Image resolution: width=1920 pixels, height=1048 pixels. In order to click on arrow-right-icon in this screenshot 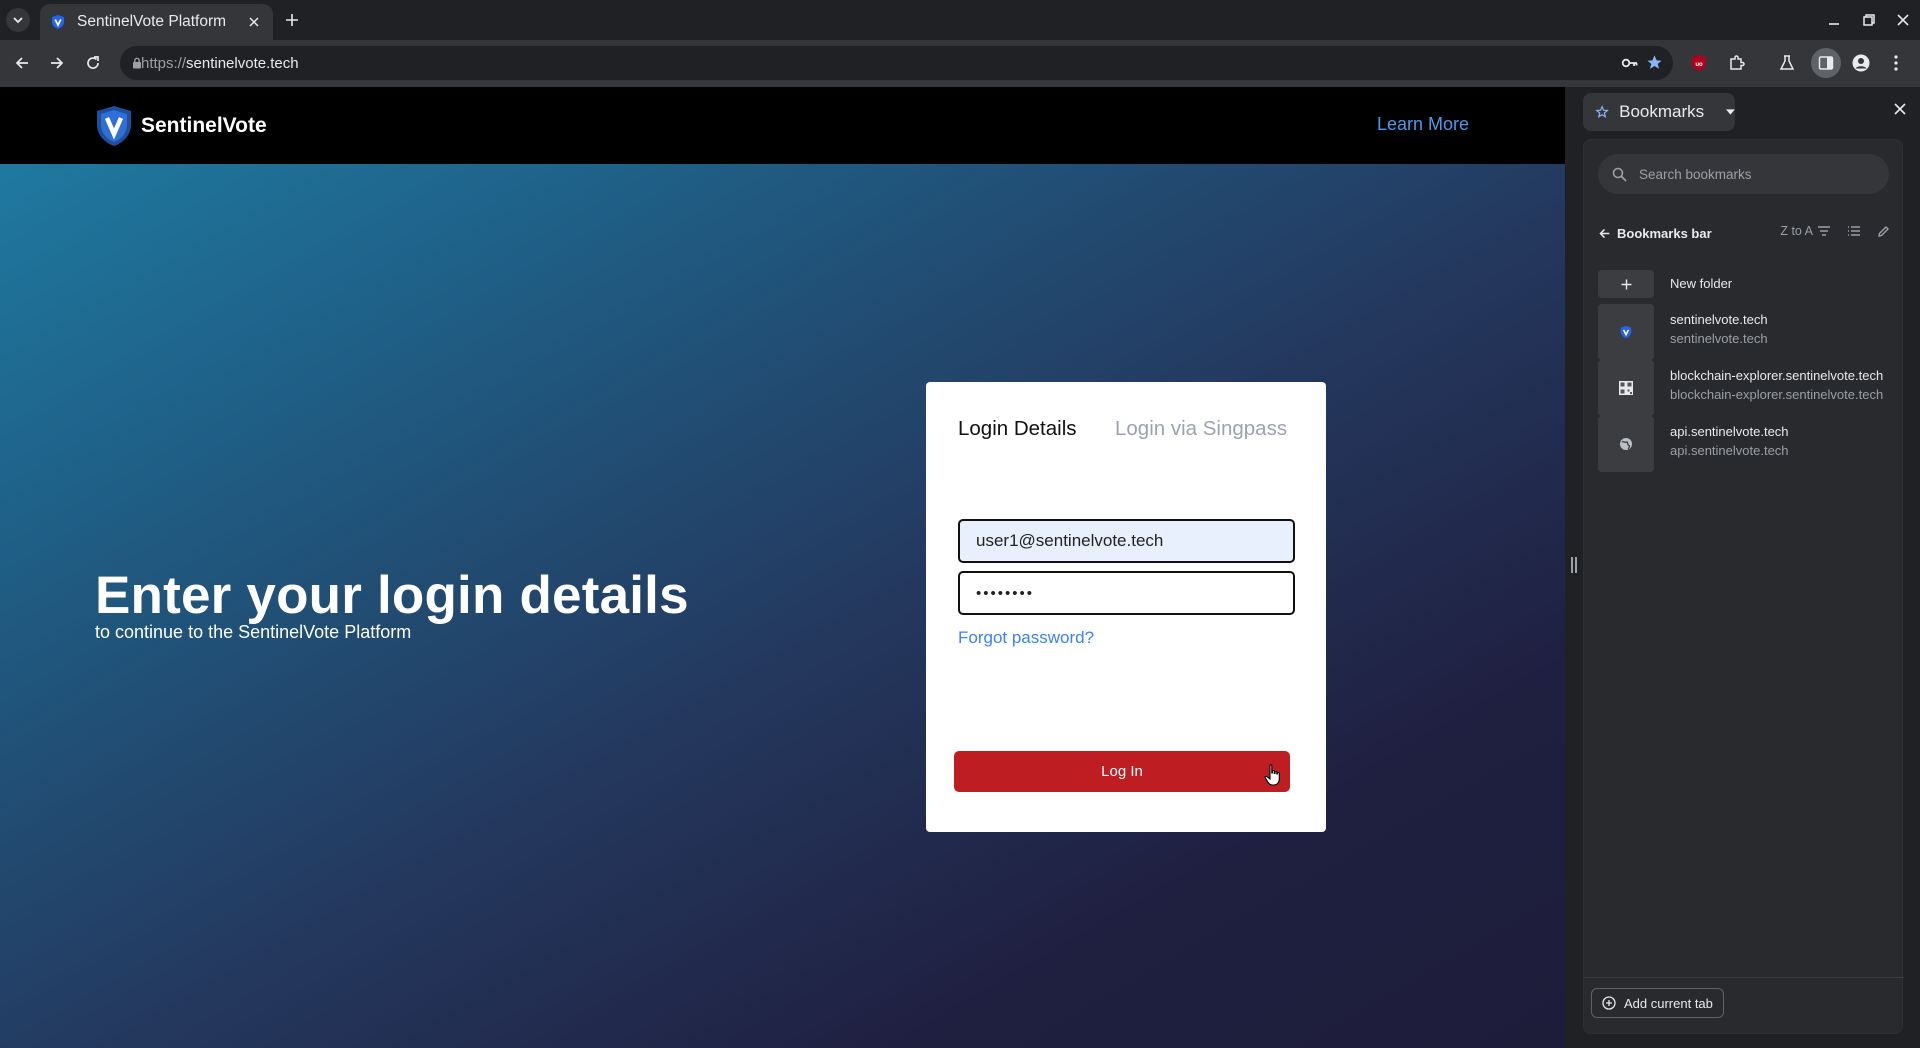, I will do `click(57, 63)`.